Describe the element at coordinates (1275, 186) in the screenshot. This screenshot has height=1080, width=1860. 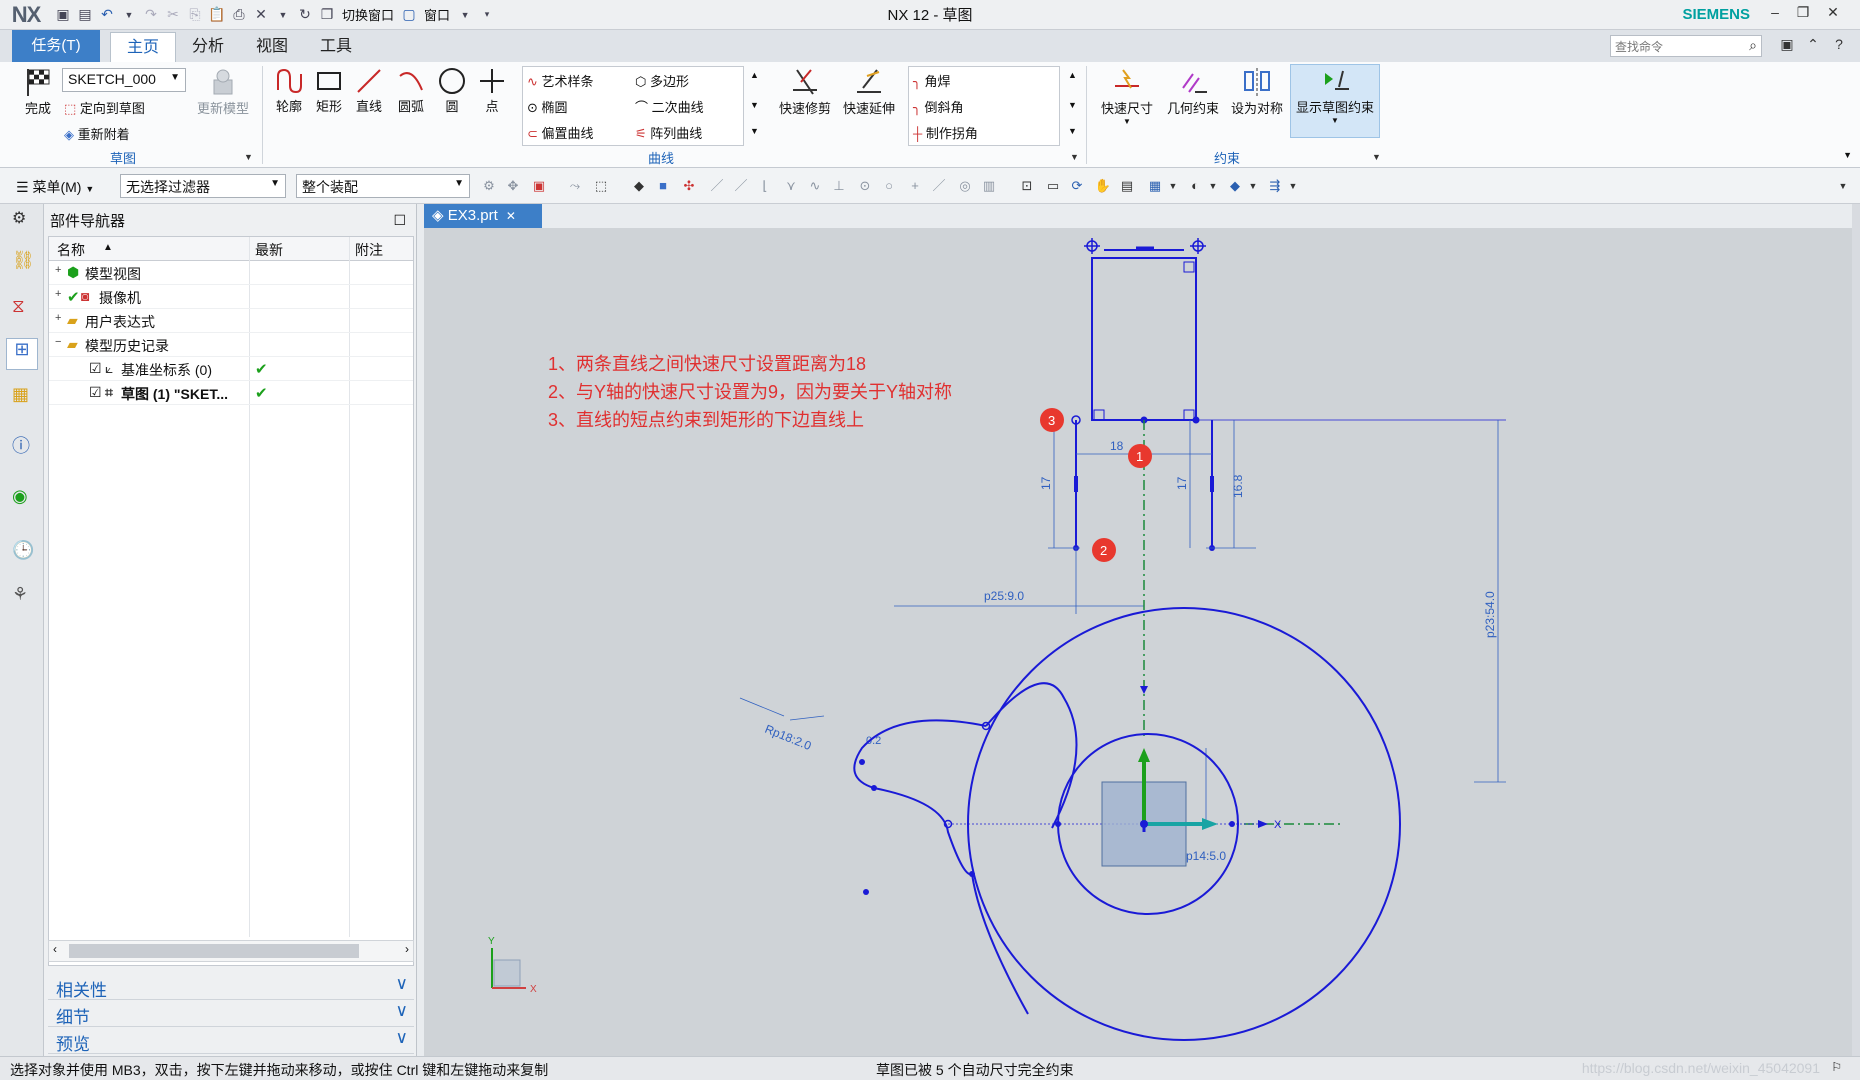
I see `show-hide-icon: ⇶` at that location.